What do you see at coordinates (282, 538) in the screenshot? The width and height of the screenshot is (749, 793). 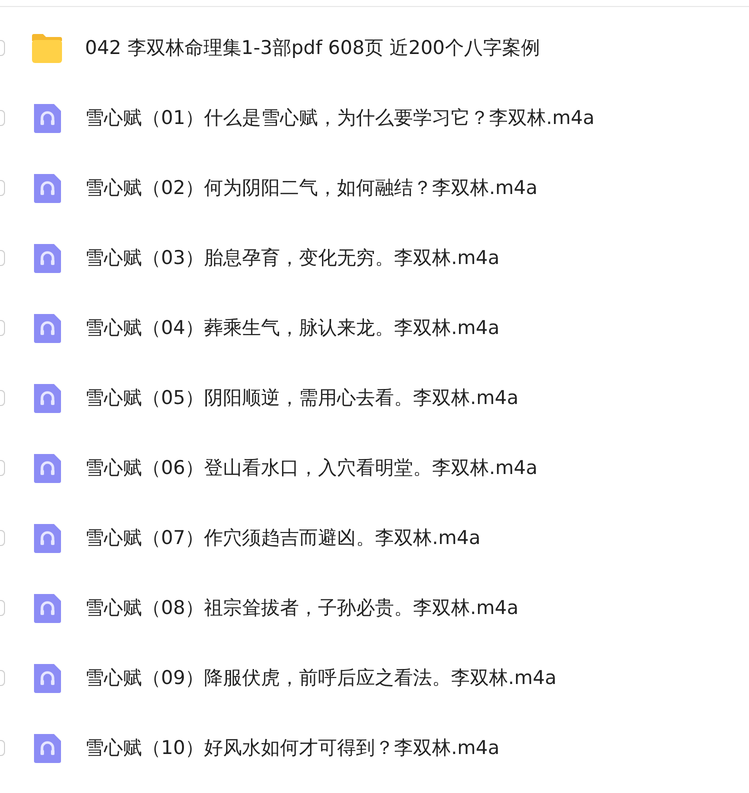 I see `file-name: 雪心赋（07）作穴须趋吉而避凶。李双林.m4a` at bounding box center [282, 538].